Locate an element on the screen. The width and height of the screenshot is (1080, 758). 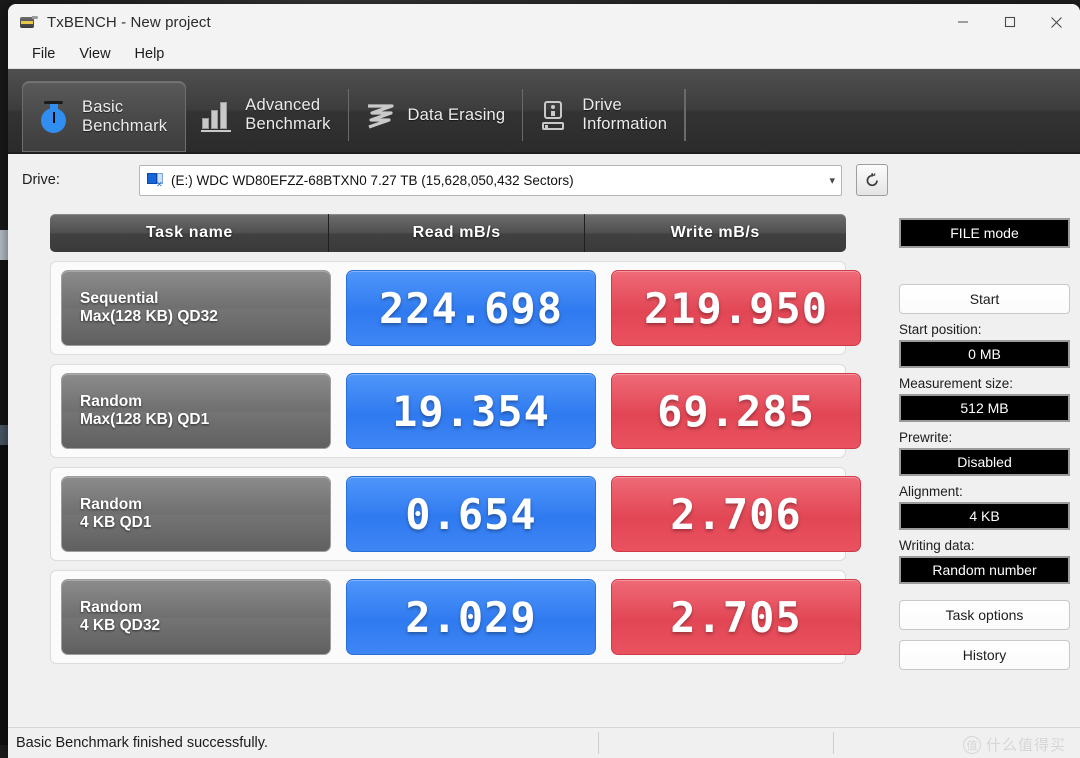
start-position-value: 0 MB is located at coordinates (984, 354).